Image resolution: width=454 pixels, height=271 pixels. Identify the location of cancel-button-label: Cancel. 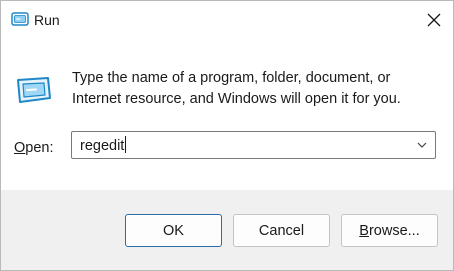
(281, 230).